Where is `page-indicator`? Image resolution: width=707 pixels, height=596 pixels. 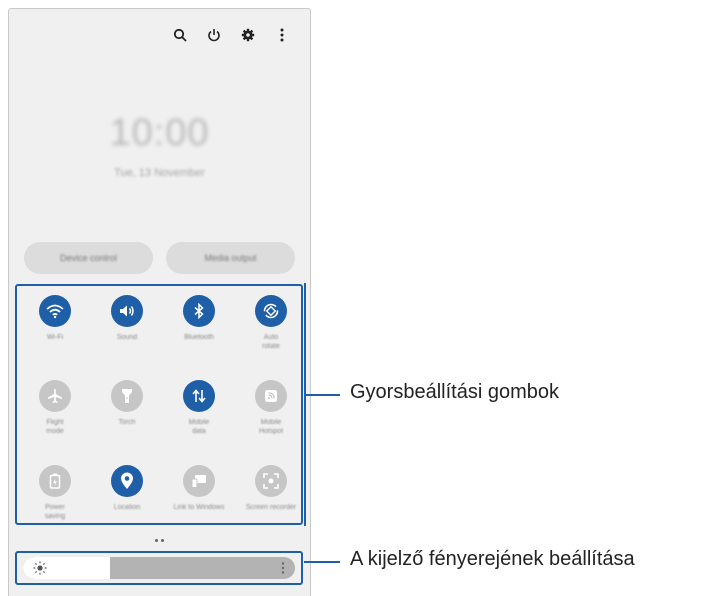
page-indicator is located at coordinates (159, 540).